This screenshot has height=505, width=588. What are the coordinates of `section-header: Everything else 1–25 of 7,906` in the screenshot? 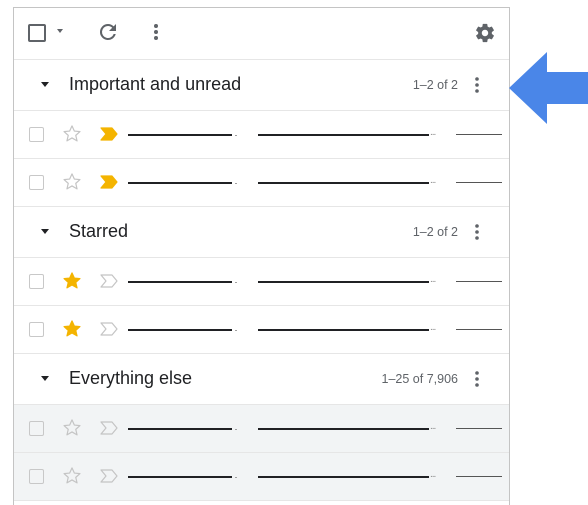 It's located at (261, 379).